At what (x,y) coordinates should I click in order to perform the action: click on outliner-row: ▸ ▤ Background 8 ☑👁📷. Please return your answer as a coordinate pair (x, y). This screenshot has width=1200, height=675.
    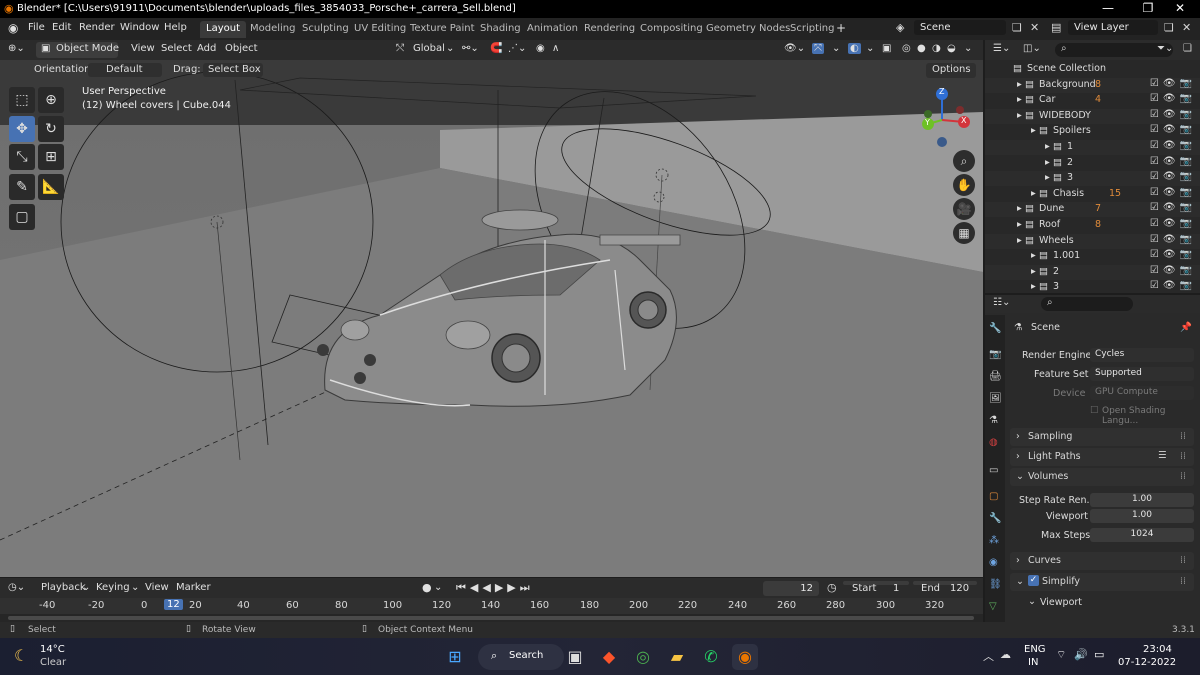
    Looking at the image, I should click on (1092, 85).